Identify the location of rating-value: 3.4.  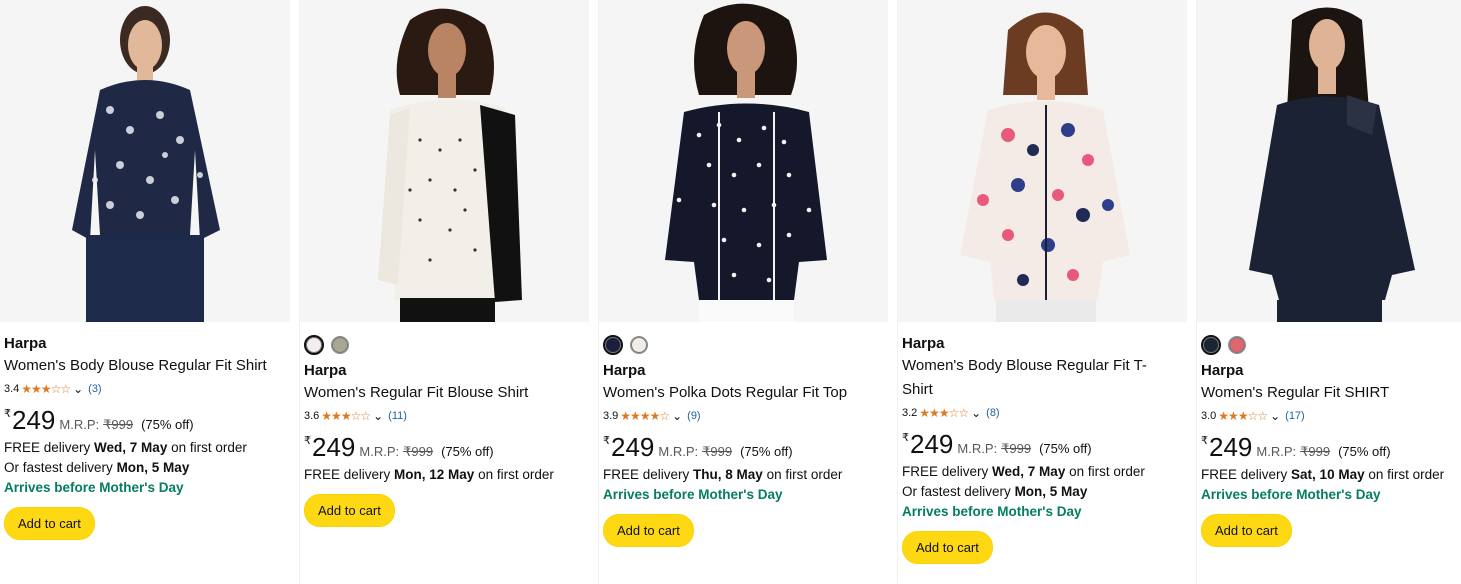
(12, 389).